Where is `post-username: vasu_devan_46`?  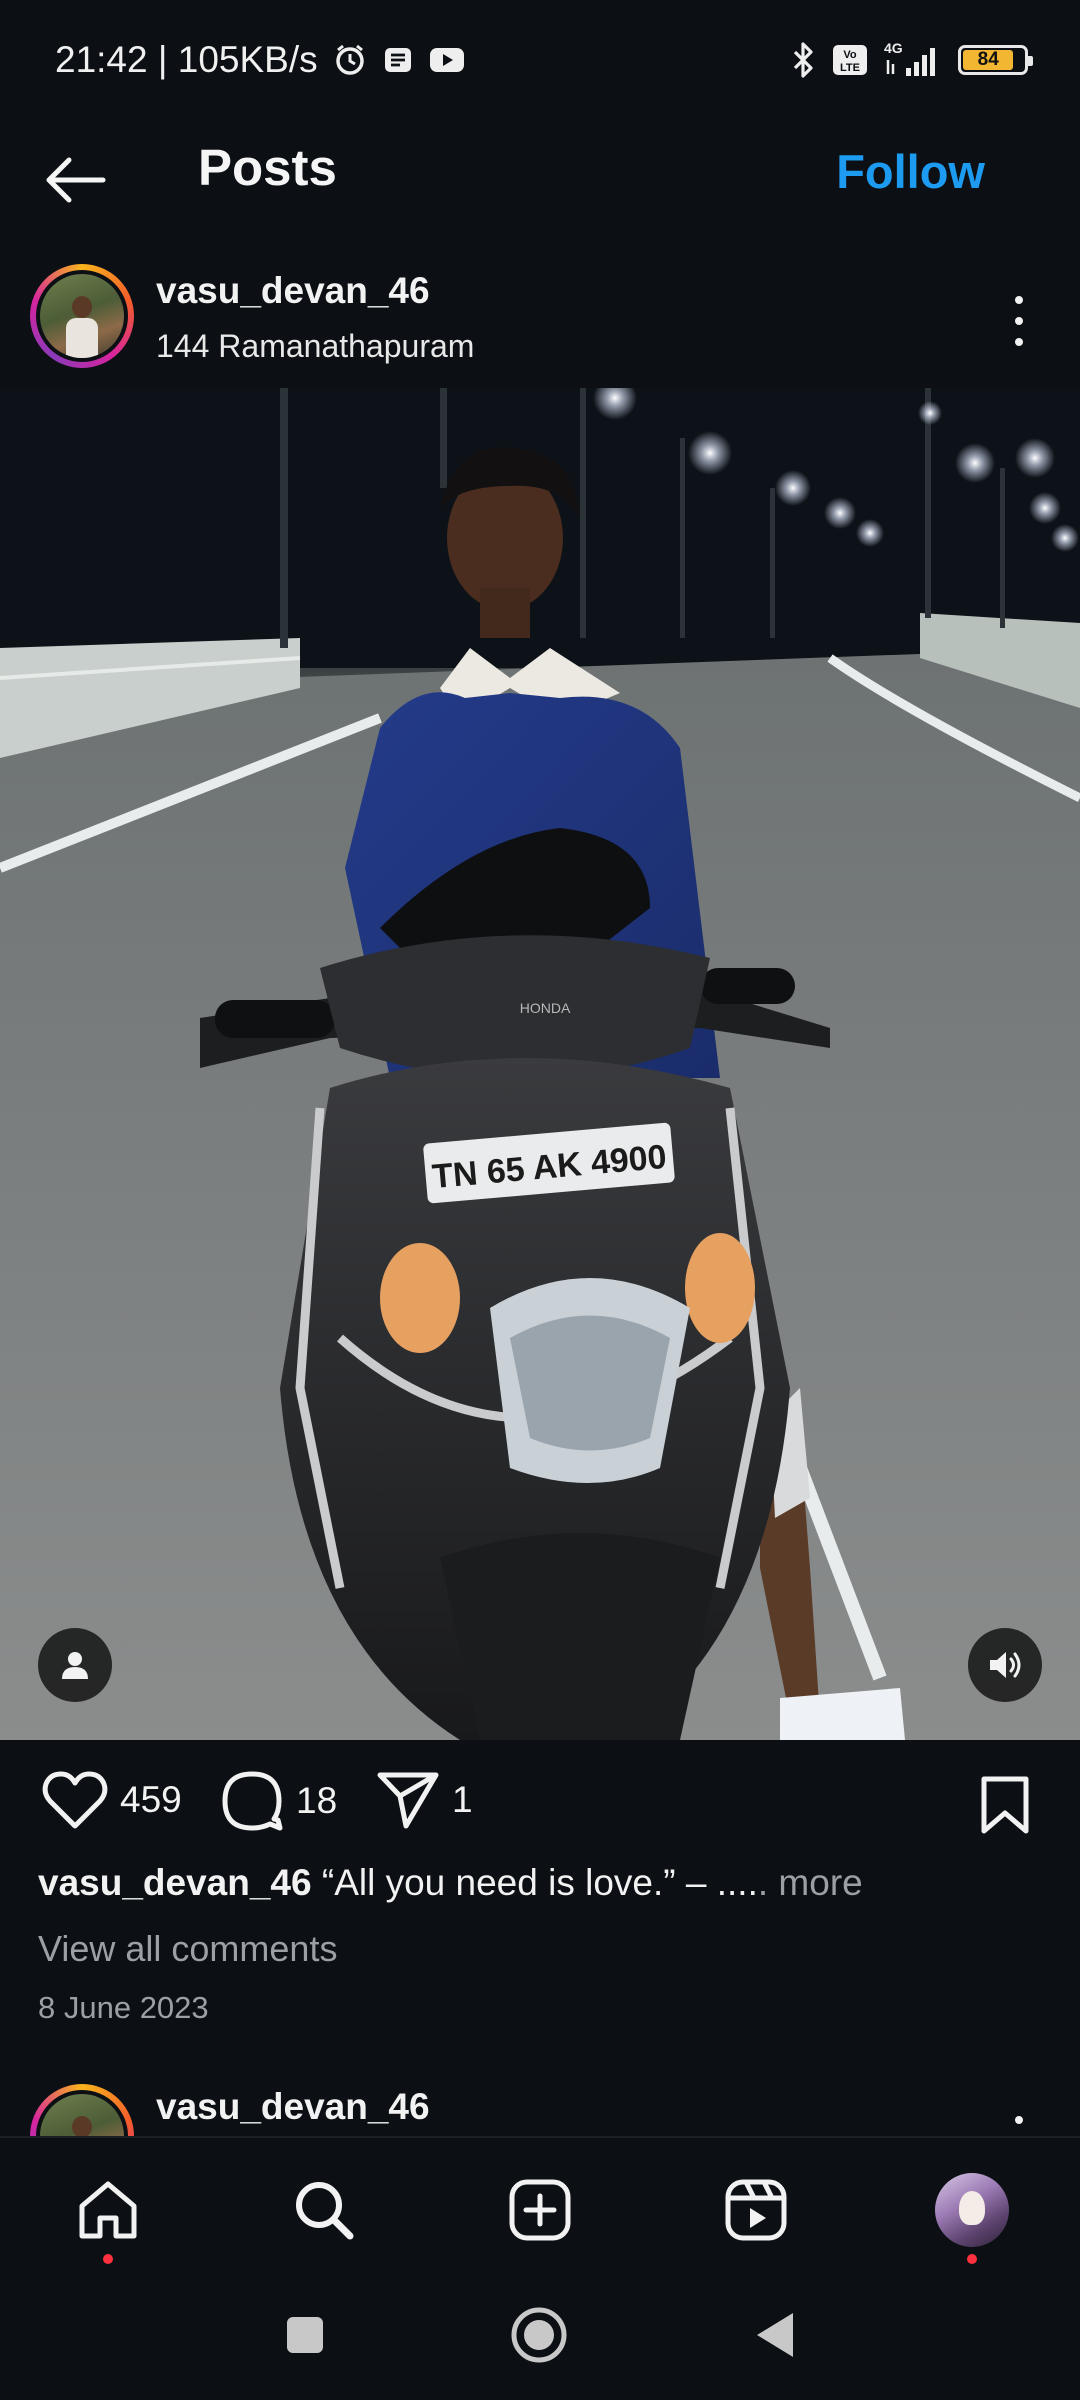 post-username: vasu_devan_46 is located at coordinates (293, 291).